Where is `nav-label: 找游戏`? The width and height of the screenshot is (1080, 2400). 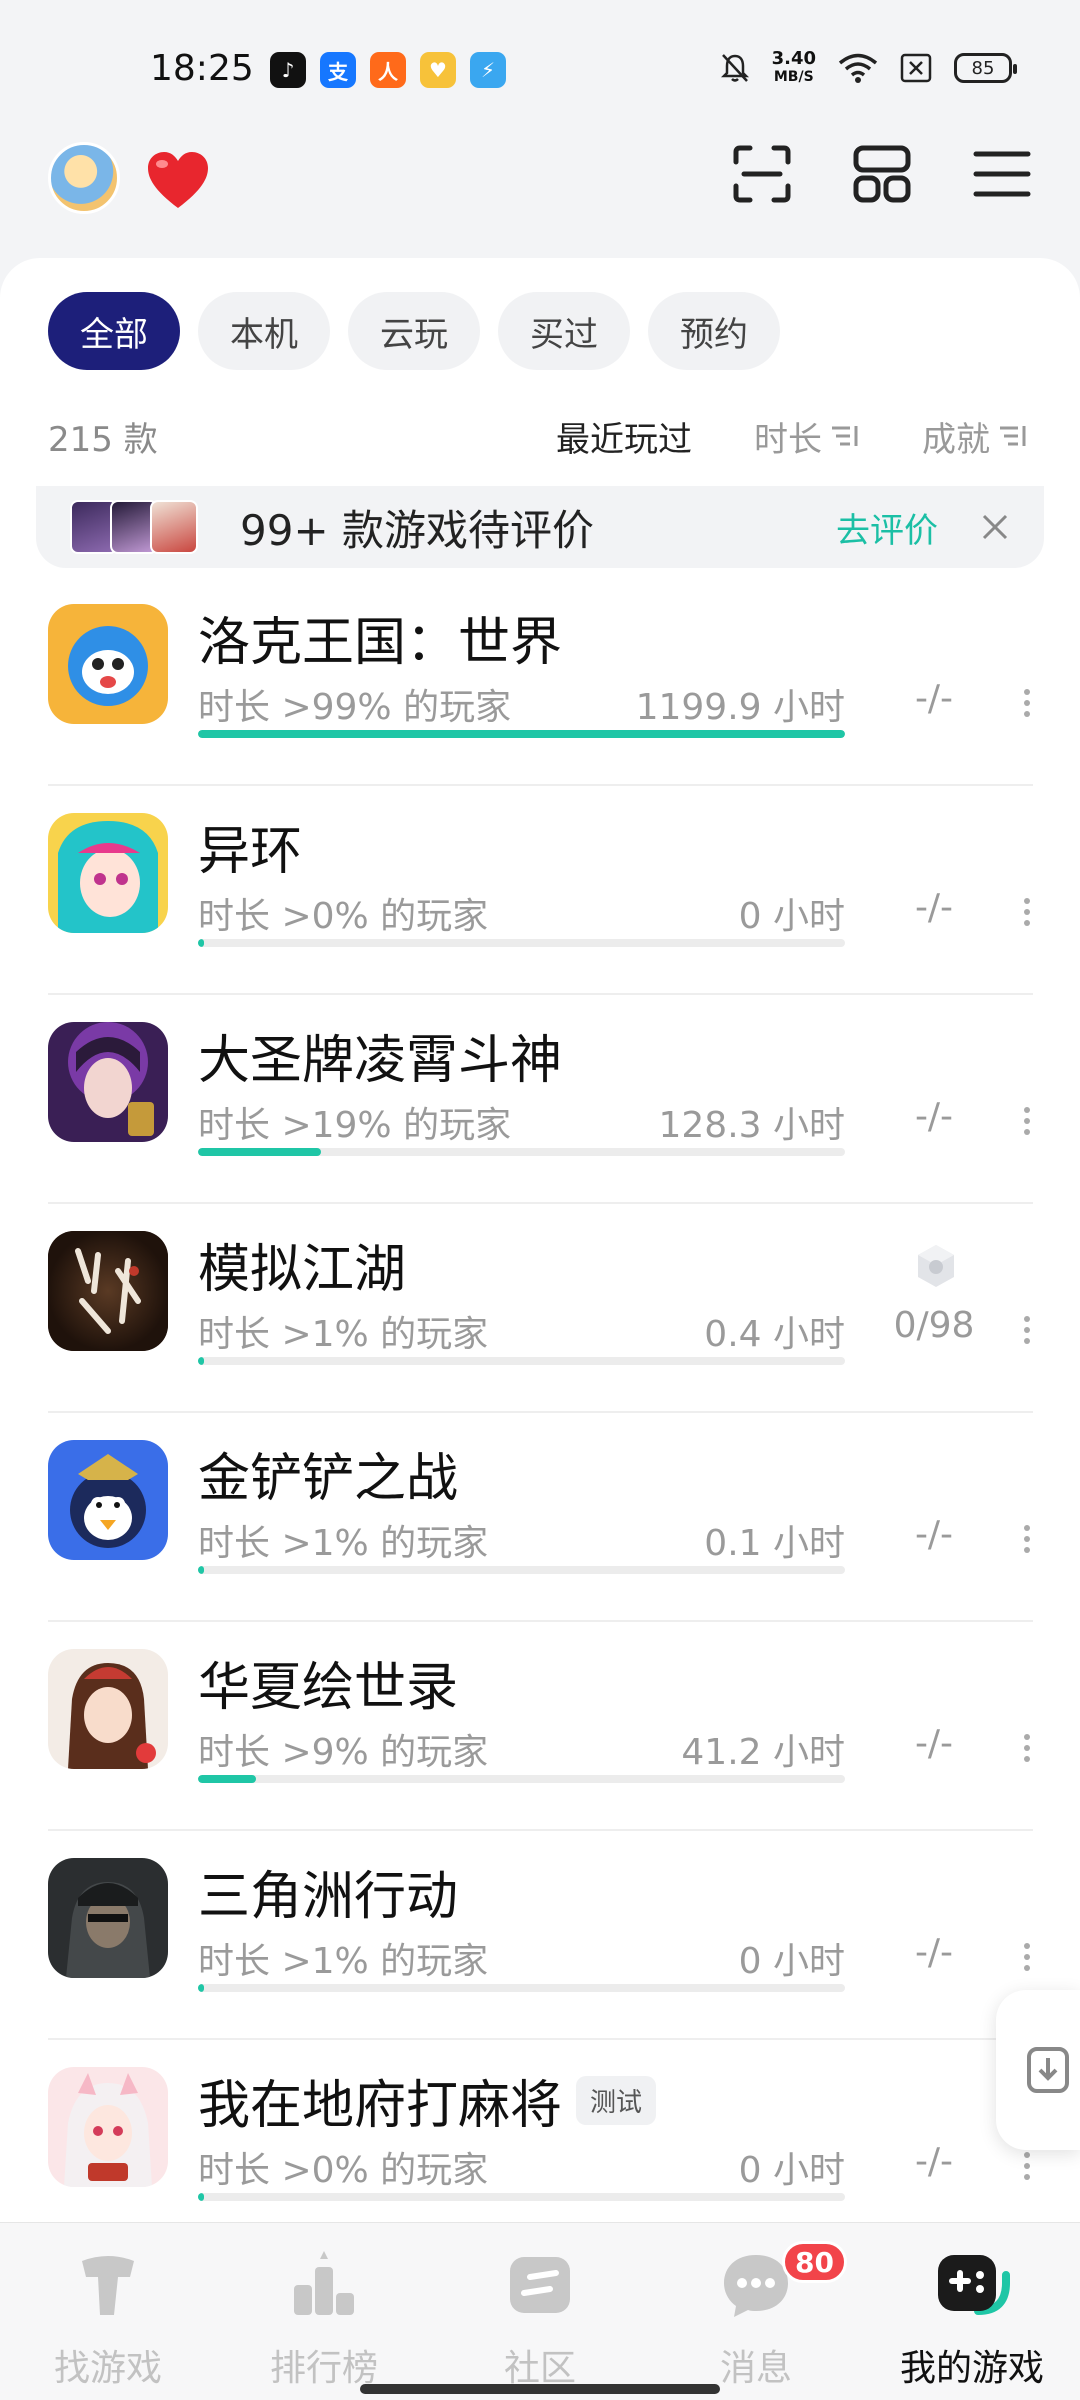
nav-label: 找游戏 is located at coordinates (107, 2368).